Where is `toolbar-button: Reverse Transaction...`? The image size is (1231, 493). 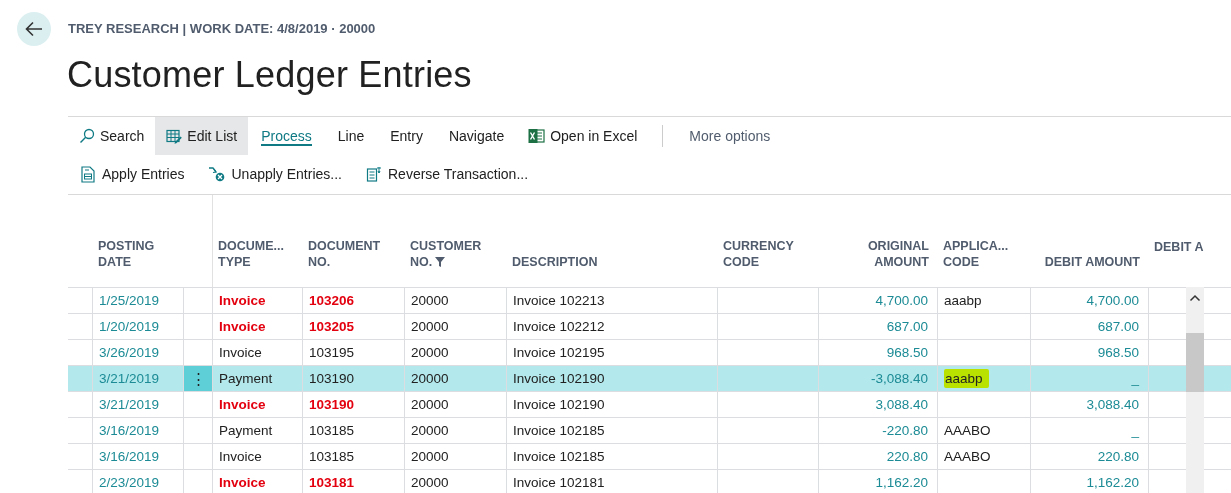
toolbar-button: Reverse Transaction... is located at coordinates (447, 174).